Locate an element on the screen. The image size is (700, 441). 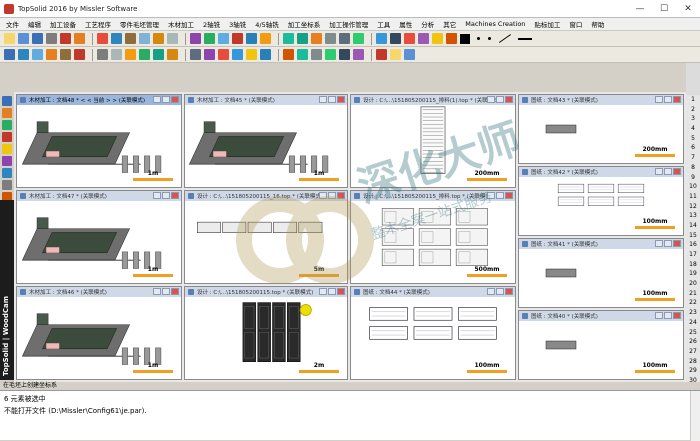
document-viewport: 200mm is located at coordinates (601, 134).